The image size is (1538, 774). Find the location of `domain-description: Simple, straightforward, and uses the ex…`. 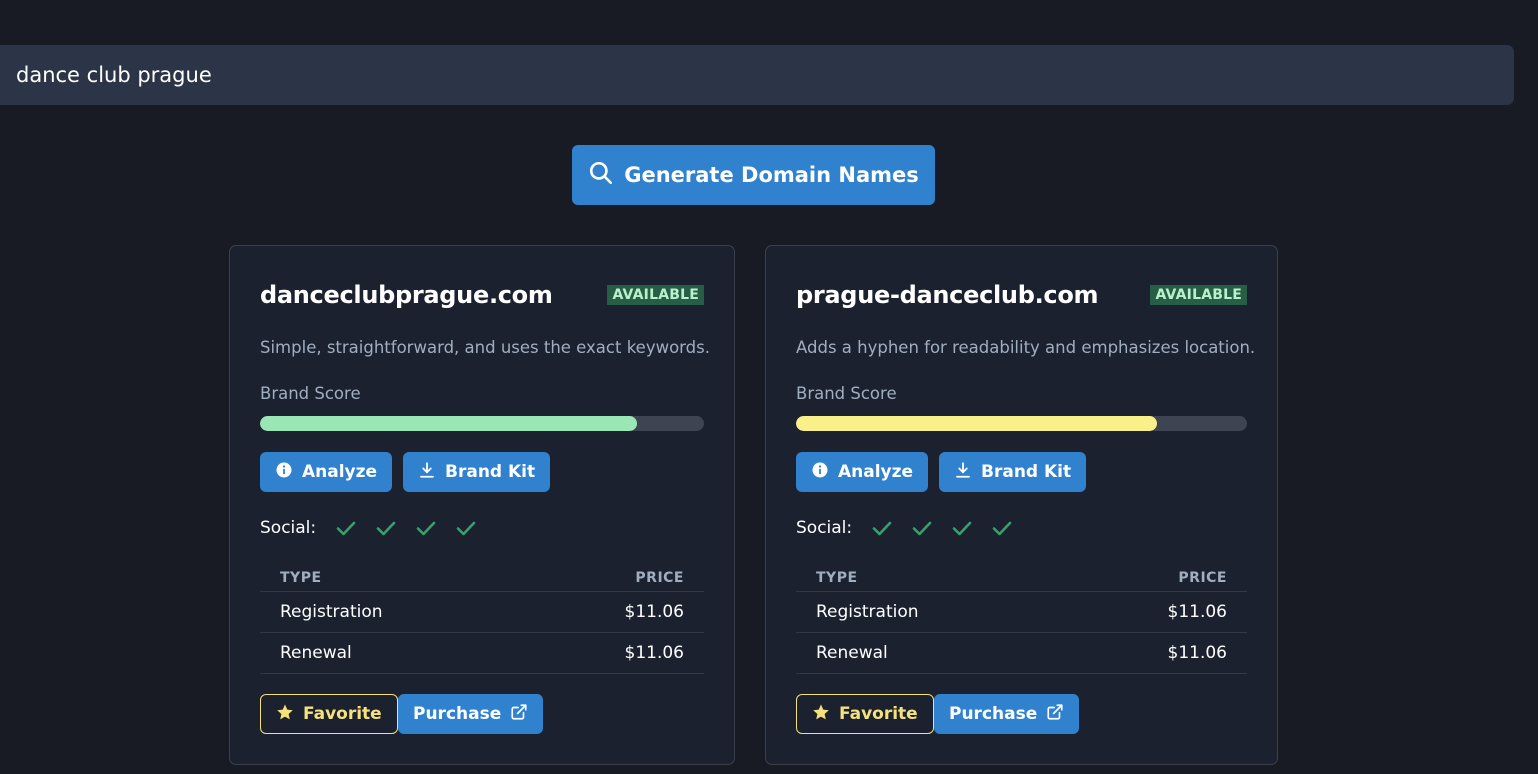

domain-description: Simple, straightforward, and uses the ex… is located at coordinates (485, 347).